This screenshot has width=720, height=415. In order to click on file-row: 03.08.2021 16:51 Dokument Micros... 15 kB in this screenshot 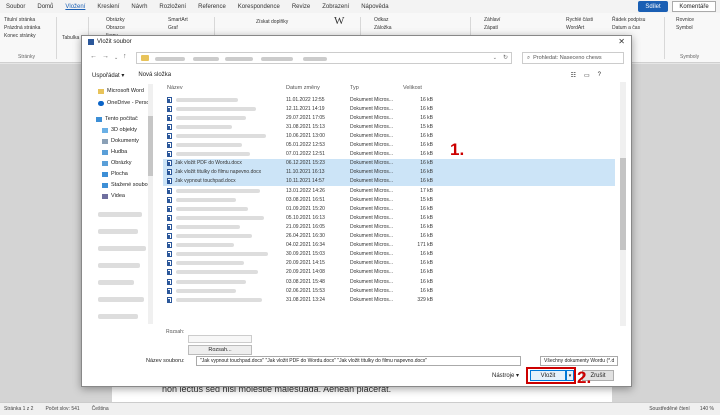, I will do `click(389, 199)`.